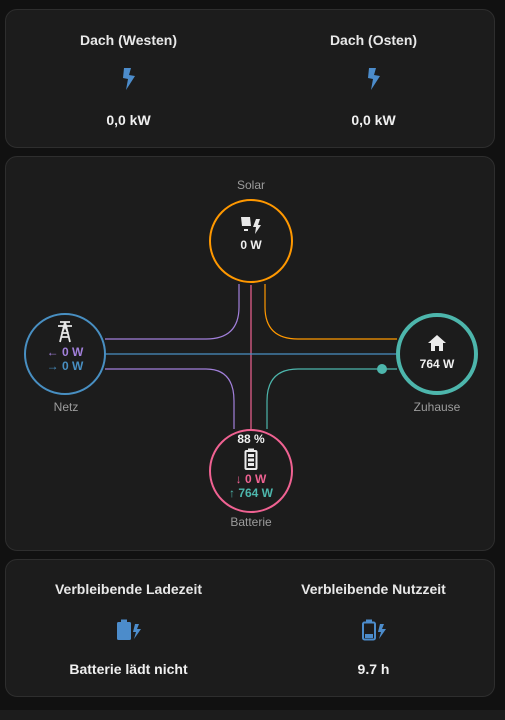 The image size is (505, 720). Describe the element at coordinates (172, 312) in the screenshot. I see `solar-to-grid-line` at that location.